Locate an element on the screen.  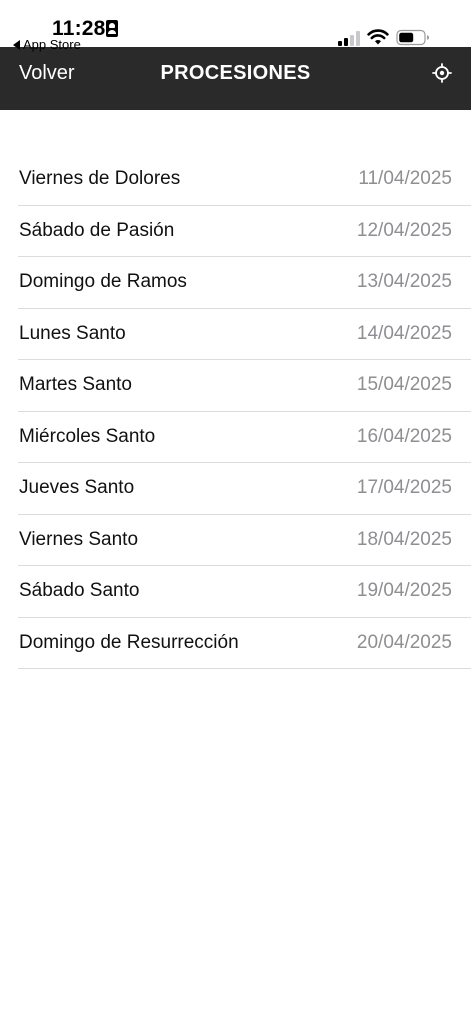
procession-name: Viernes de Dolores is located at coordinates (100, 178).